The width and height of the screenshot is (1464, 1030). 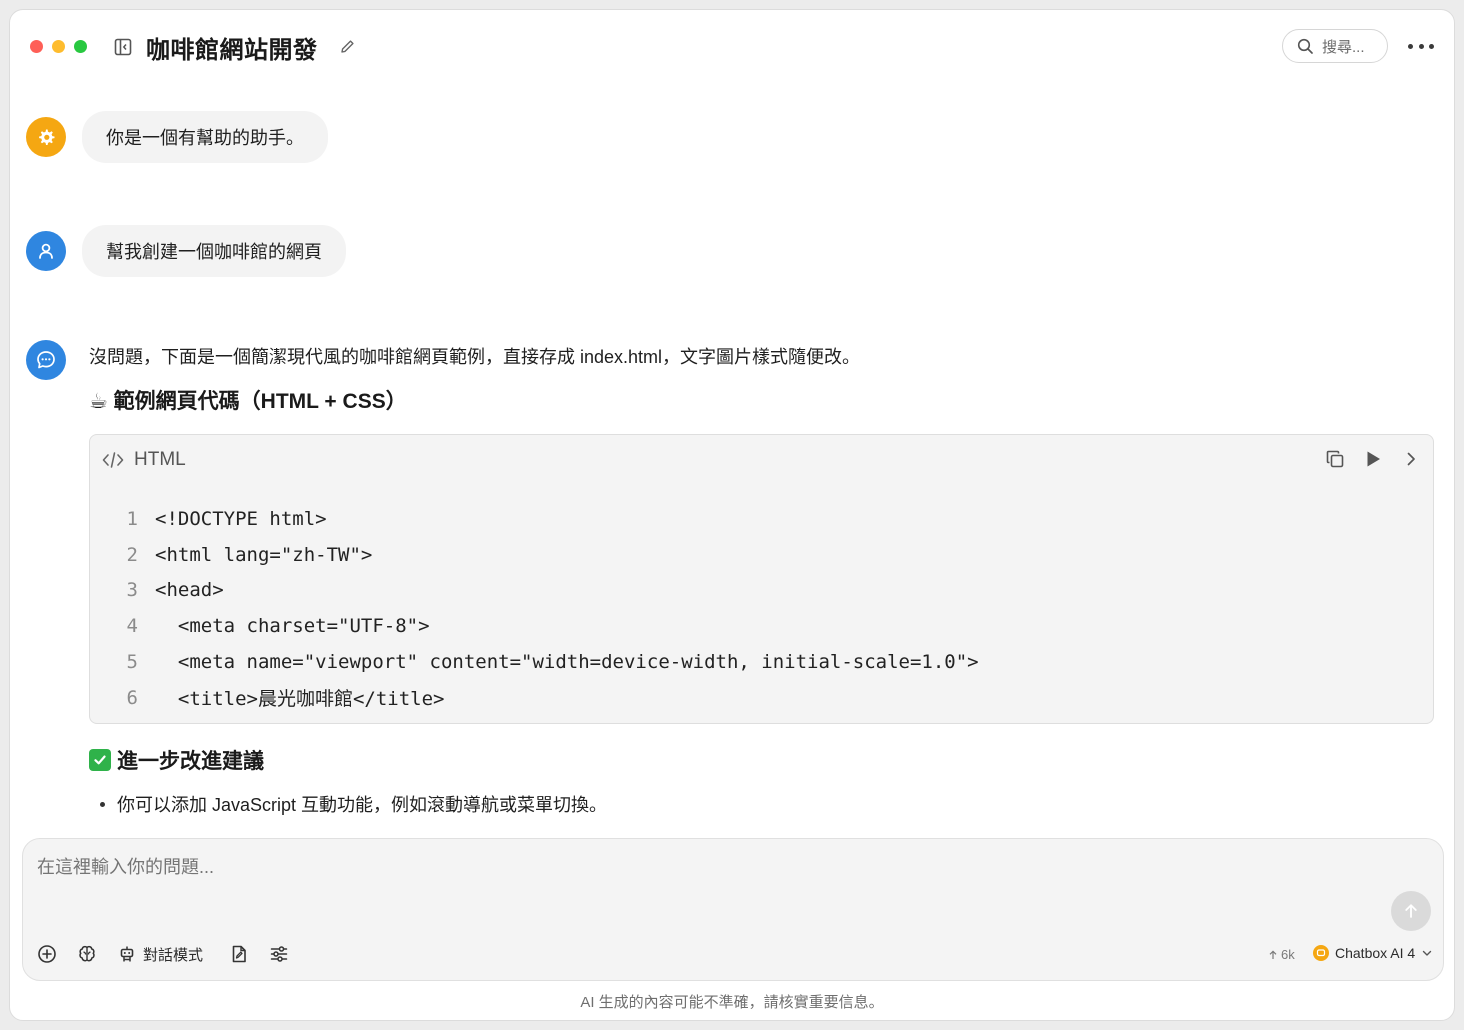 I want to click on brain-icon, so click(x=87, y=953).